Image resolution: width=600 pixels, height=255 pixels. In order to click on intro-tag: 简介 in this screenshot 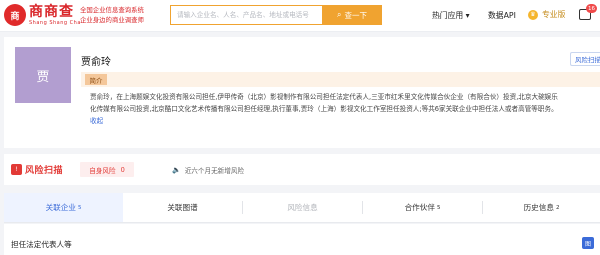, I will do `click(96, 79)`.